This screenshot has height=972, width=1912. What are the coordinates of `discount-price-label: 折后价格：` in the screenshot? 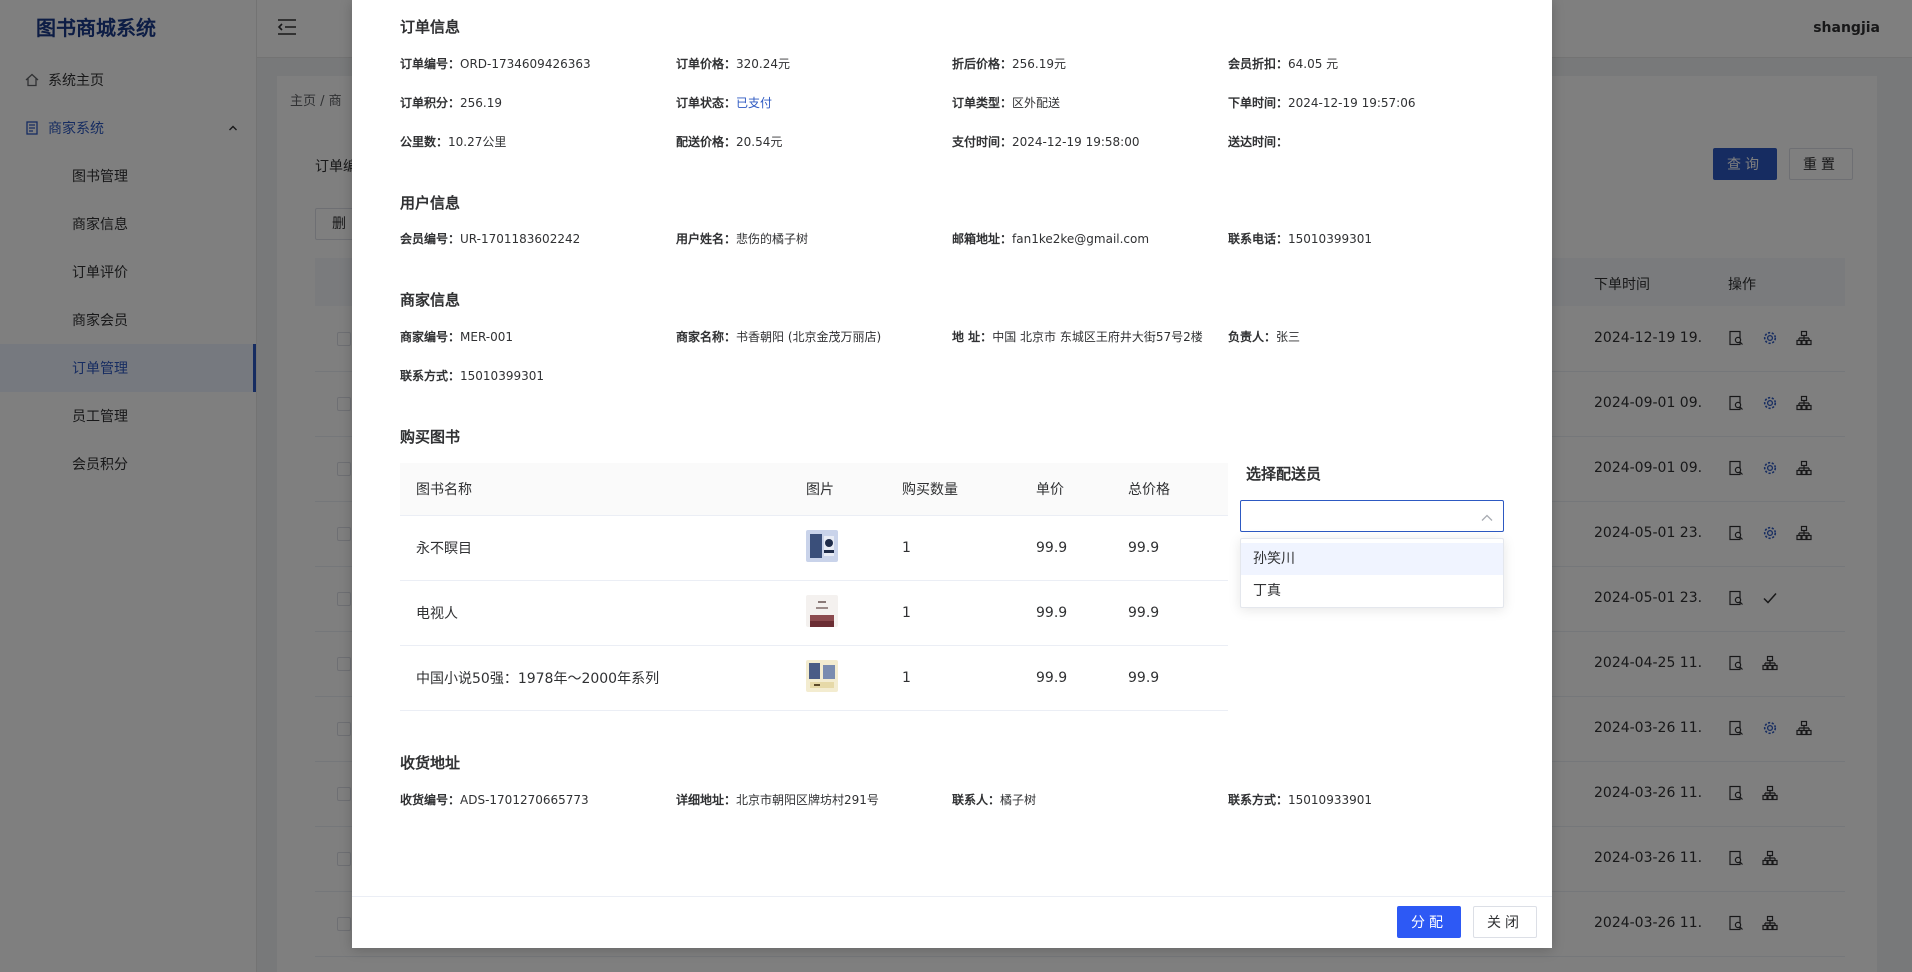 It's located at (982, 64).